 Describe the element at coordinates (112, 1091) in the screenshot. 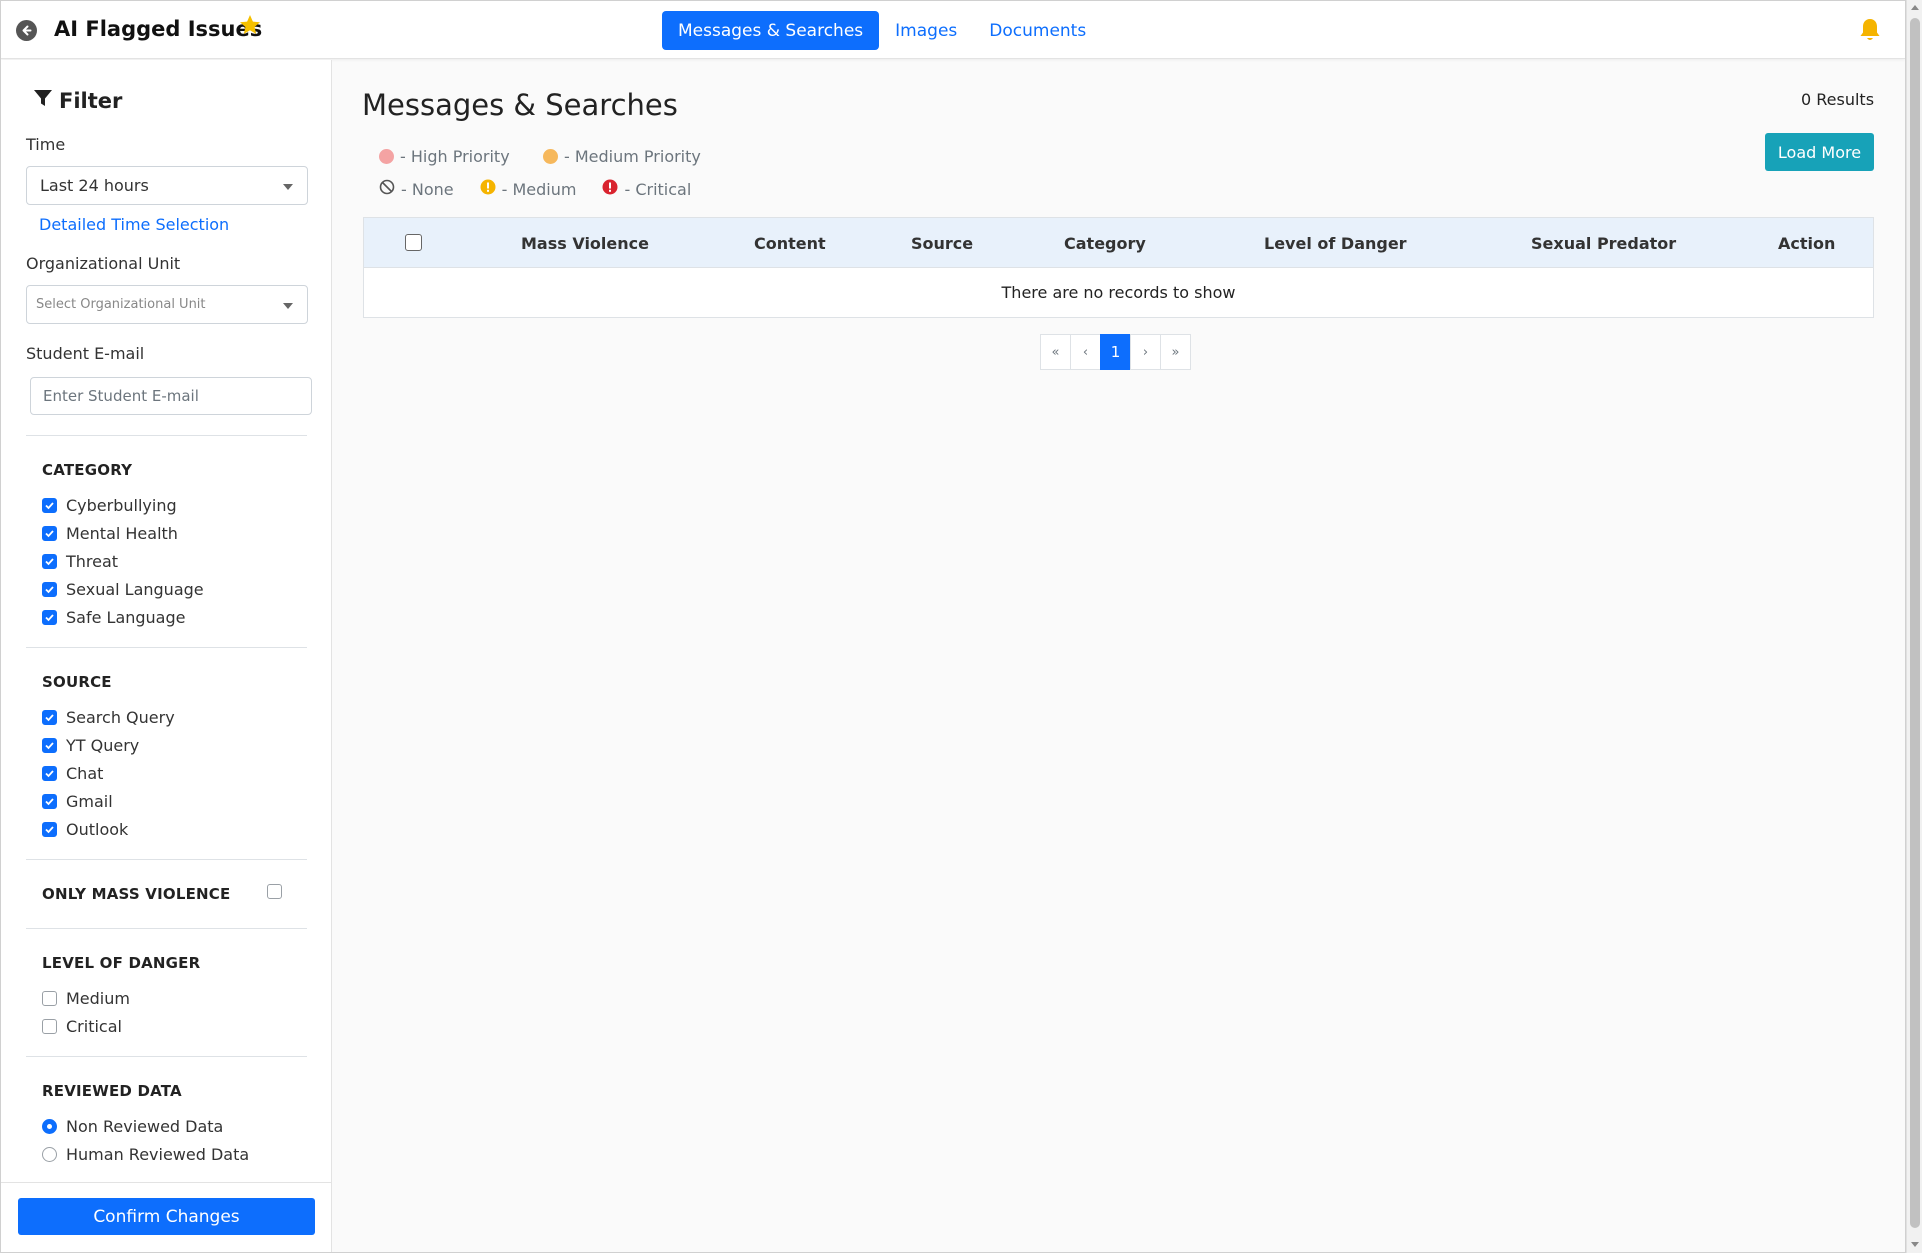

I see `reviewed-data-title: REVIEWED DATA` at that location.